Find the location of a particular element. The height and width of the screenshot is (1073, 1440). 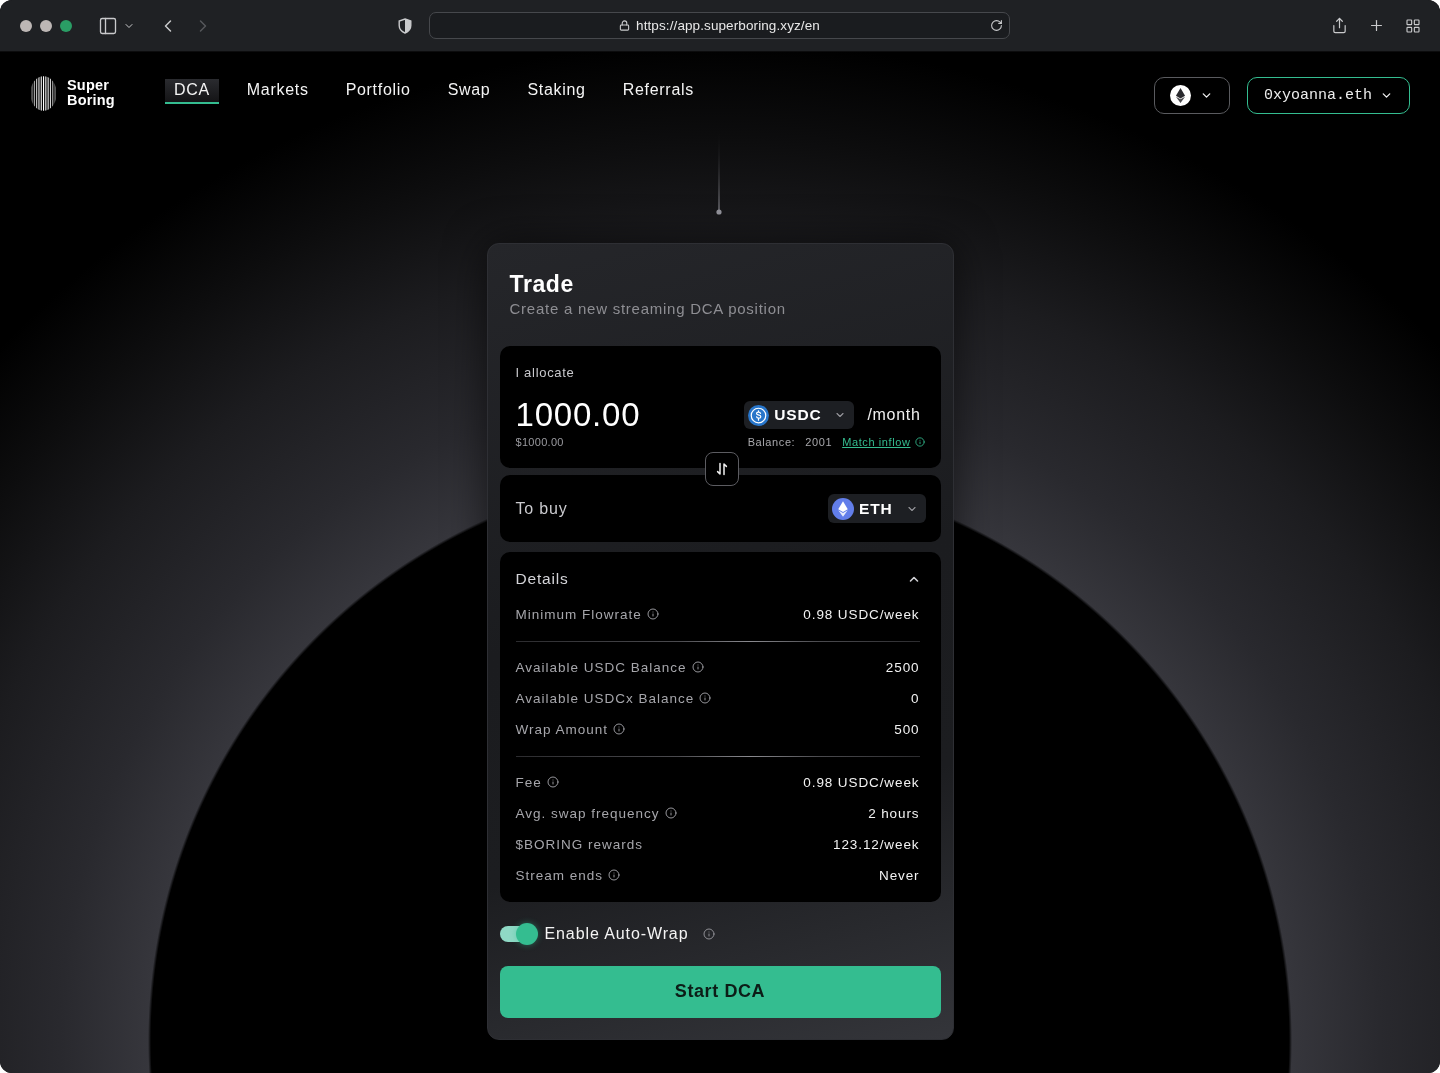

buy-label: To buy is located at coordinates (541, 508).